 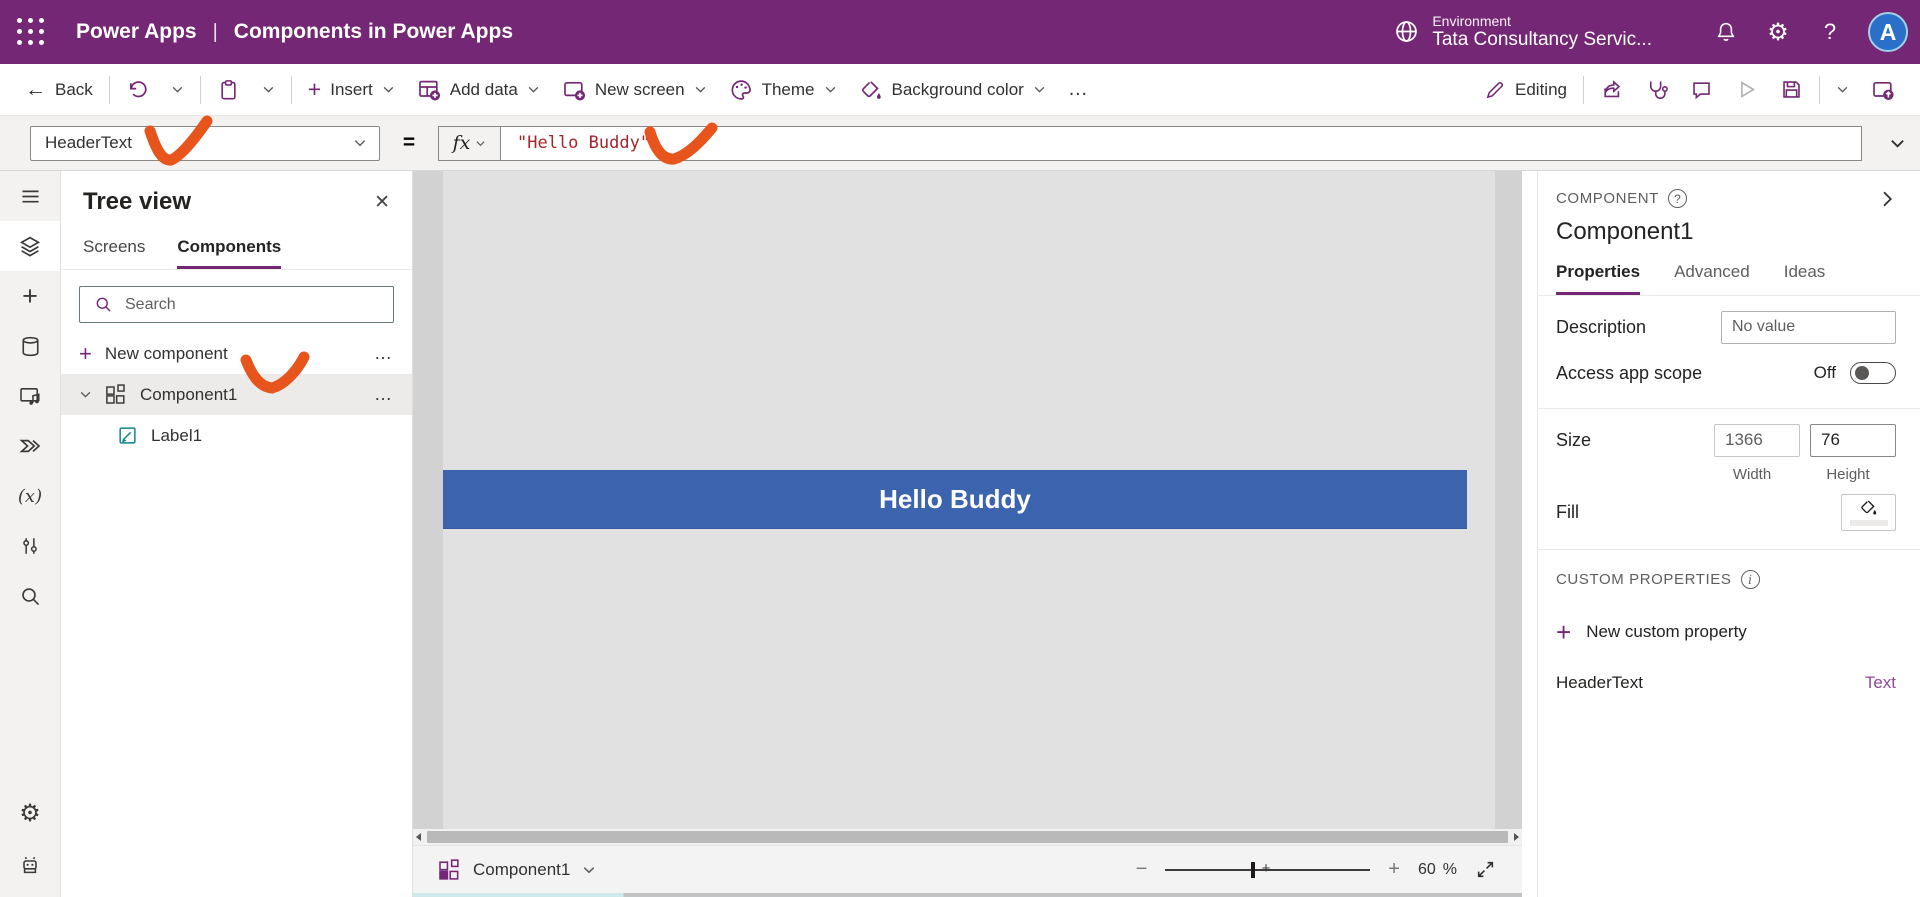 I want to click on formula-bar-expand-button, so click(x=1897, y=143).